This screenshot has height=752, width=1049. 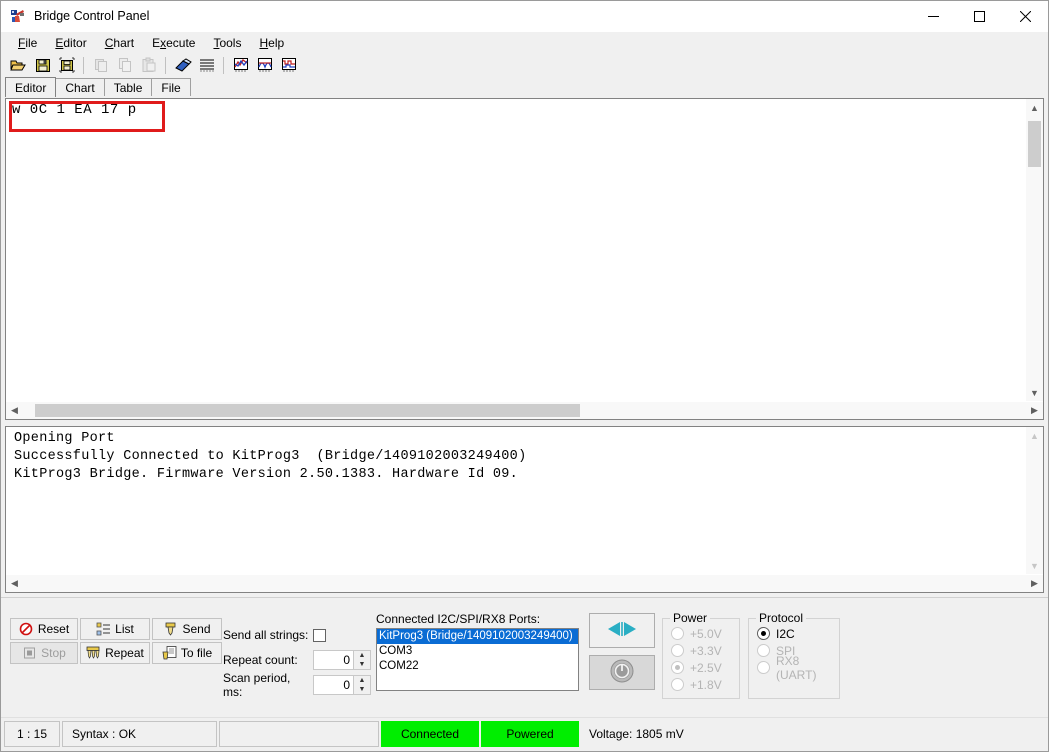 I want to click on tab-table-label: Table, so click(x=128, y=88).